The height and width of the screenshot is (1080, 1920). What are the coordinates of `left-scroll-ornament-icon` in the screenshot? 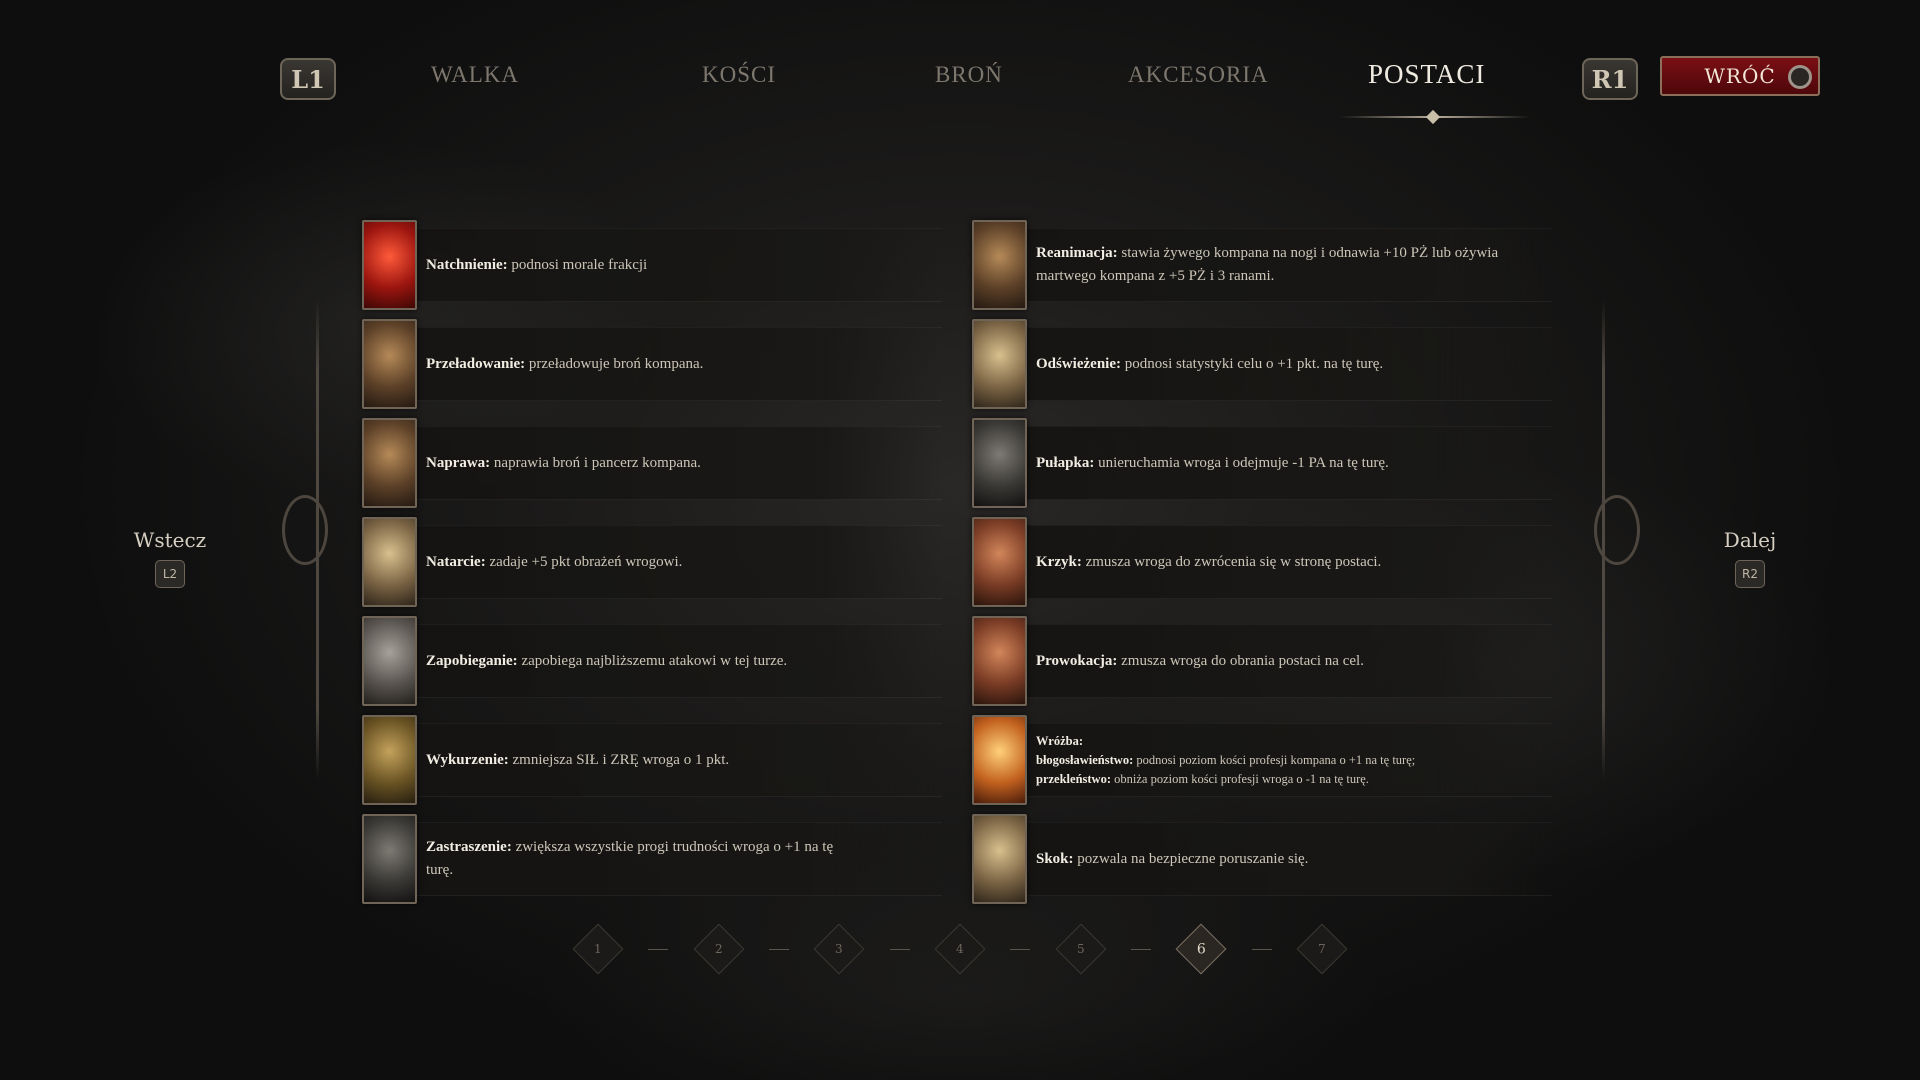 It's located at (305, 530).